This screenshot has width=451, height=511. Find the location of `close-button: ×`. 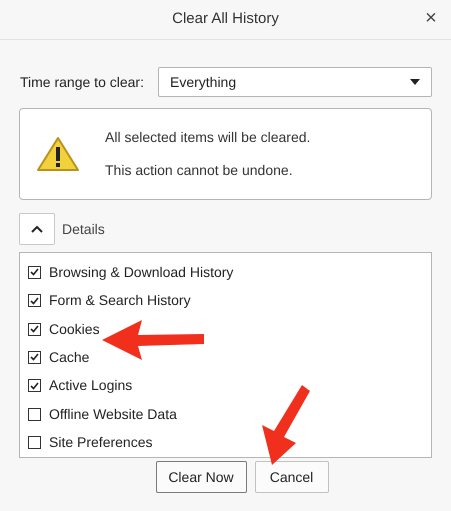

close-button: × is located at coordinates (431, 18).